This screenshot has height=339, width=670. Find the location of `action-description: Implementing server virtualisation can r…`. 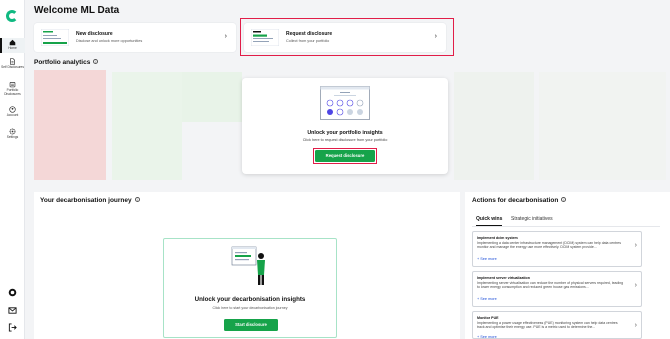

action-description: Implementing server virtualisation can r… is located at coordinates (550, 285).